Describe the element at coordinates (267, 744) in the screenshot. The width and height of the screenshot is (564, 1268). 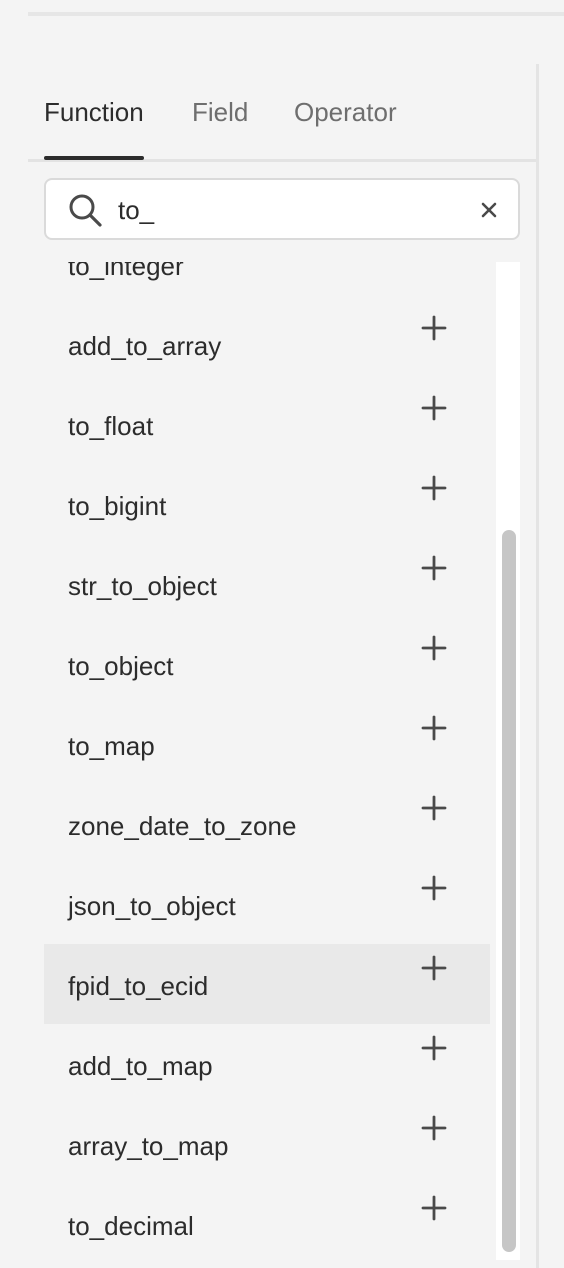
I see `list-item: to_map` at that location.